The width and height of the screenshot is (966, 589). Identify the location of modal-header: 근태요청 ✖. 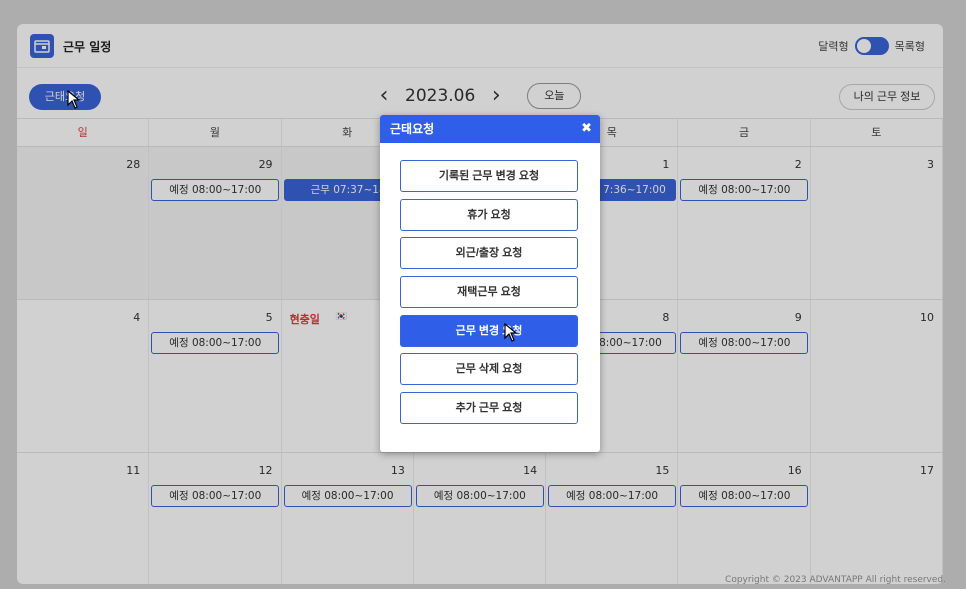
(490, 129).